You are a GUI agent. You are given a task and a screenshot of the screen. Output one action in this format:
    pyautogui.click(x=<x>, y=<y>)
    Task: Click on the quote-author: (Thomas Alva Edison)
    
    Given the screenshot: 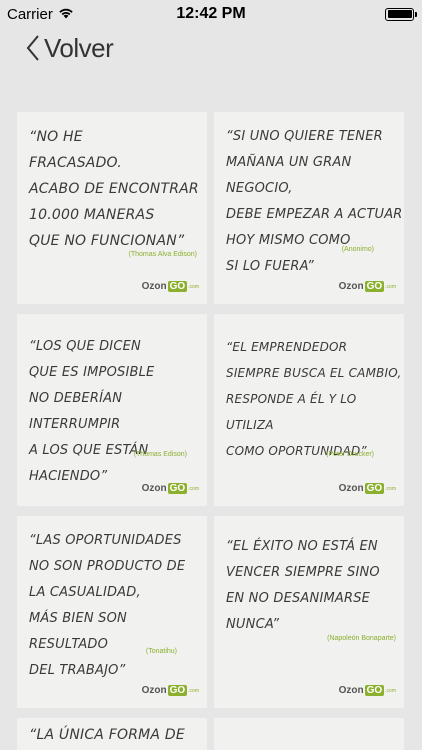 What is the action you would take?
    pyautogui.click(x=162, y=254)
    